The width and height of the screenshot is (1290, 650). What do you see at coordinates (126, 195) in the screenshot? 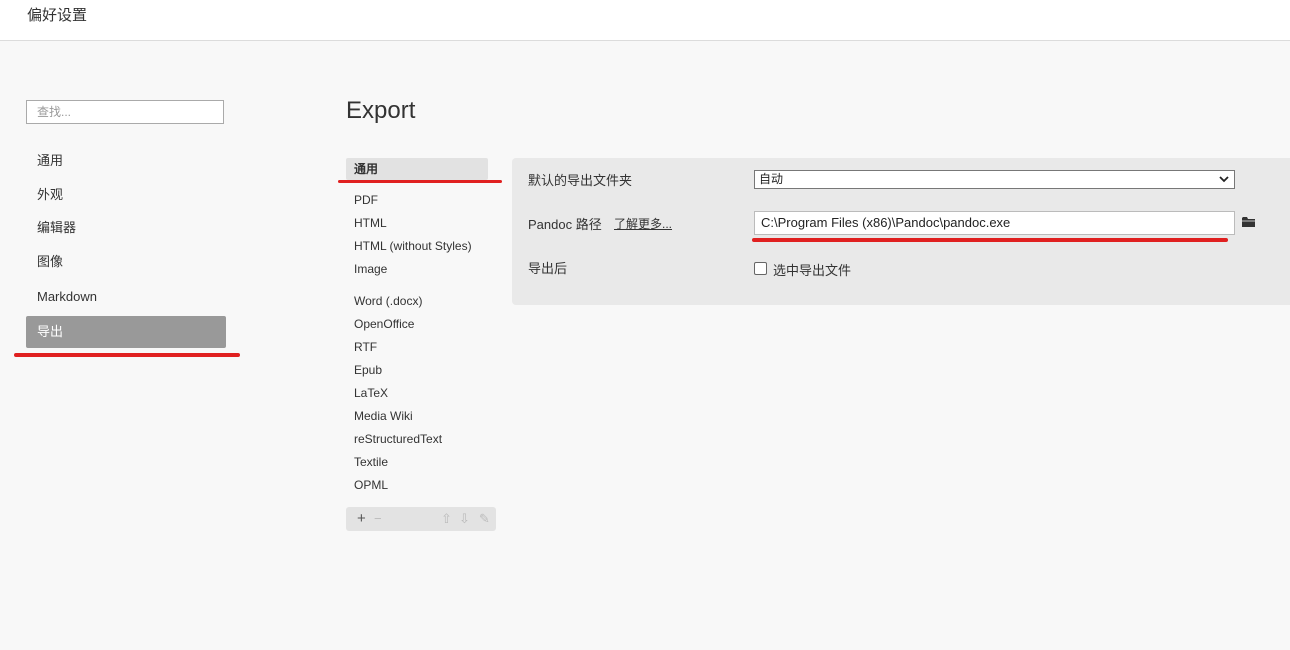
I see `sidebar-item-appearance: 外观` at bounding box center [126, 195].